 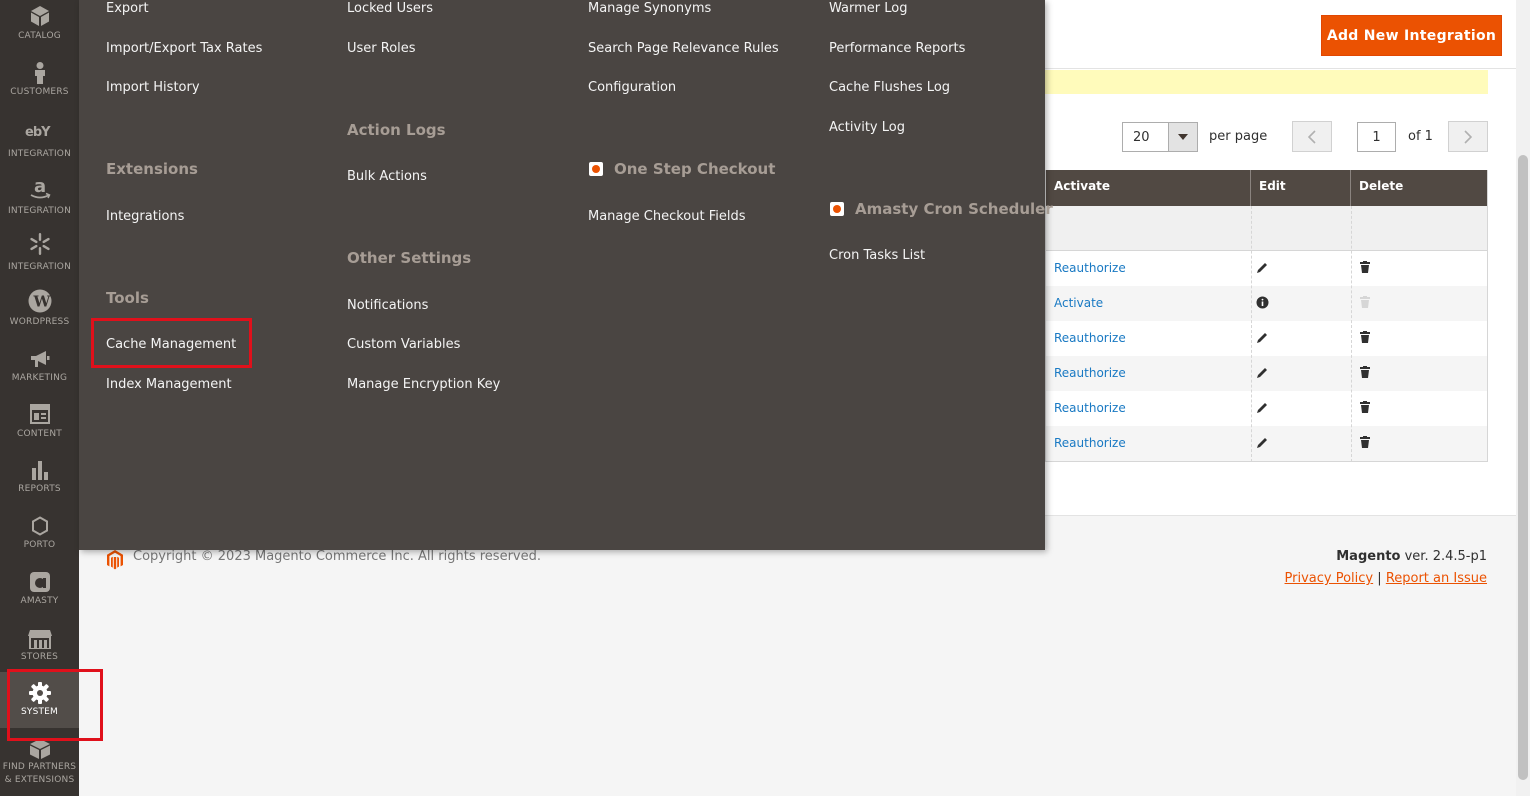 I want to click on menu-item-bulk-actions: Bulk Actions, so click(x=387, y=176).